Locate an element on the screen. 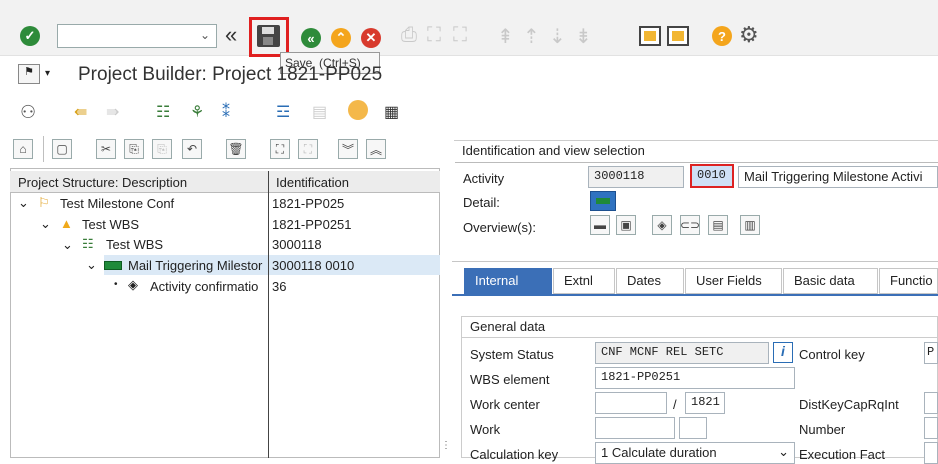  save-icon is located at coordinates (268, 36).